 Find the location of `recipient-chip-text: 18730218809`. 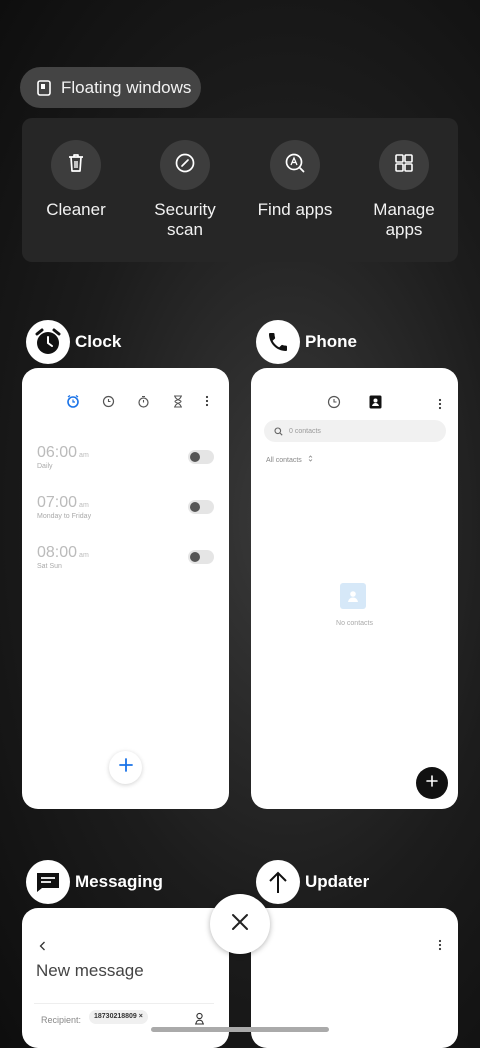

recipient-chip-text: 18730218809 is located at coordinates (115, 1016).